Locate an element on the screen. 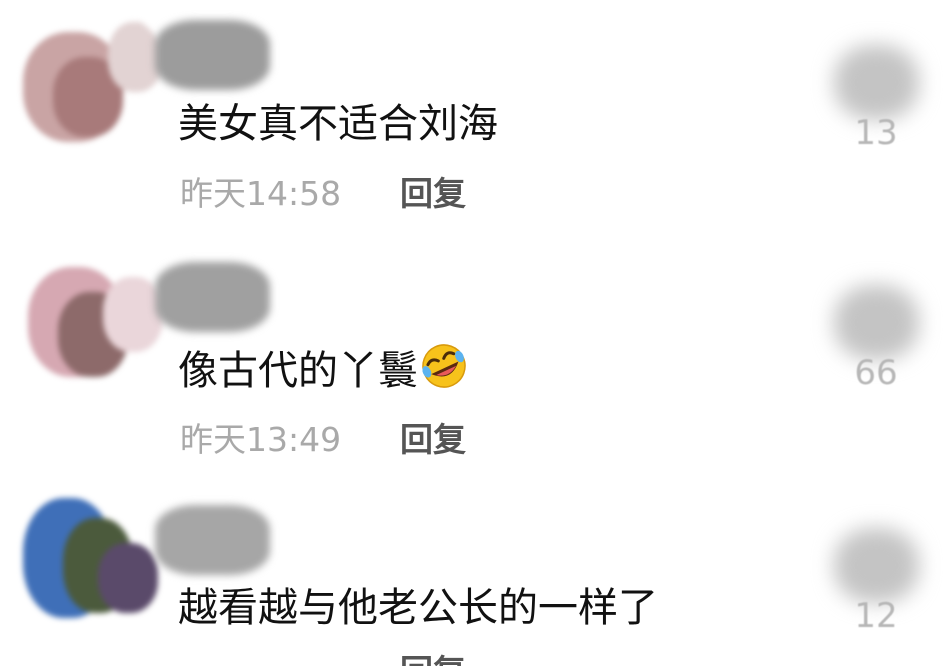 The image size is (944, 666). comment-text: 像古代的丫鬟 is located at coordinates (324, 368).